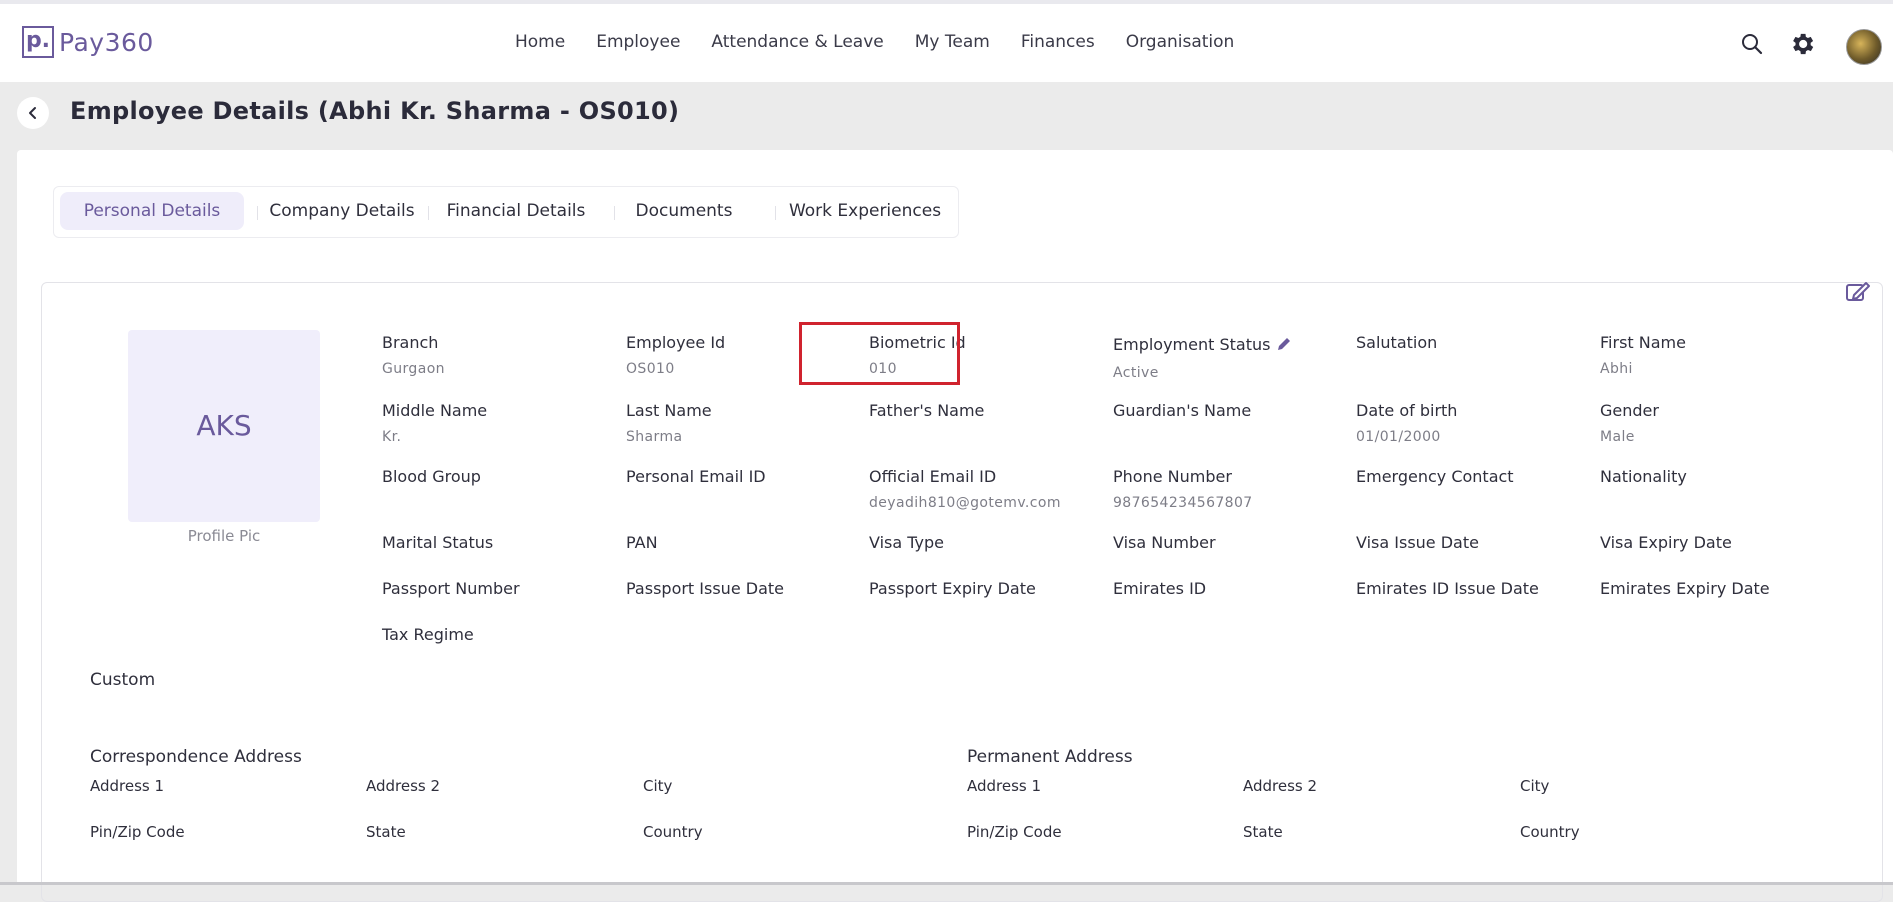 Image resolution: width=1893 pixels, height=902 pixels. I want to click on field-label: Middle Name, so click(435, 410).